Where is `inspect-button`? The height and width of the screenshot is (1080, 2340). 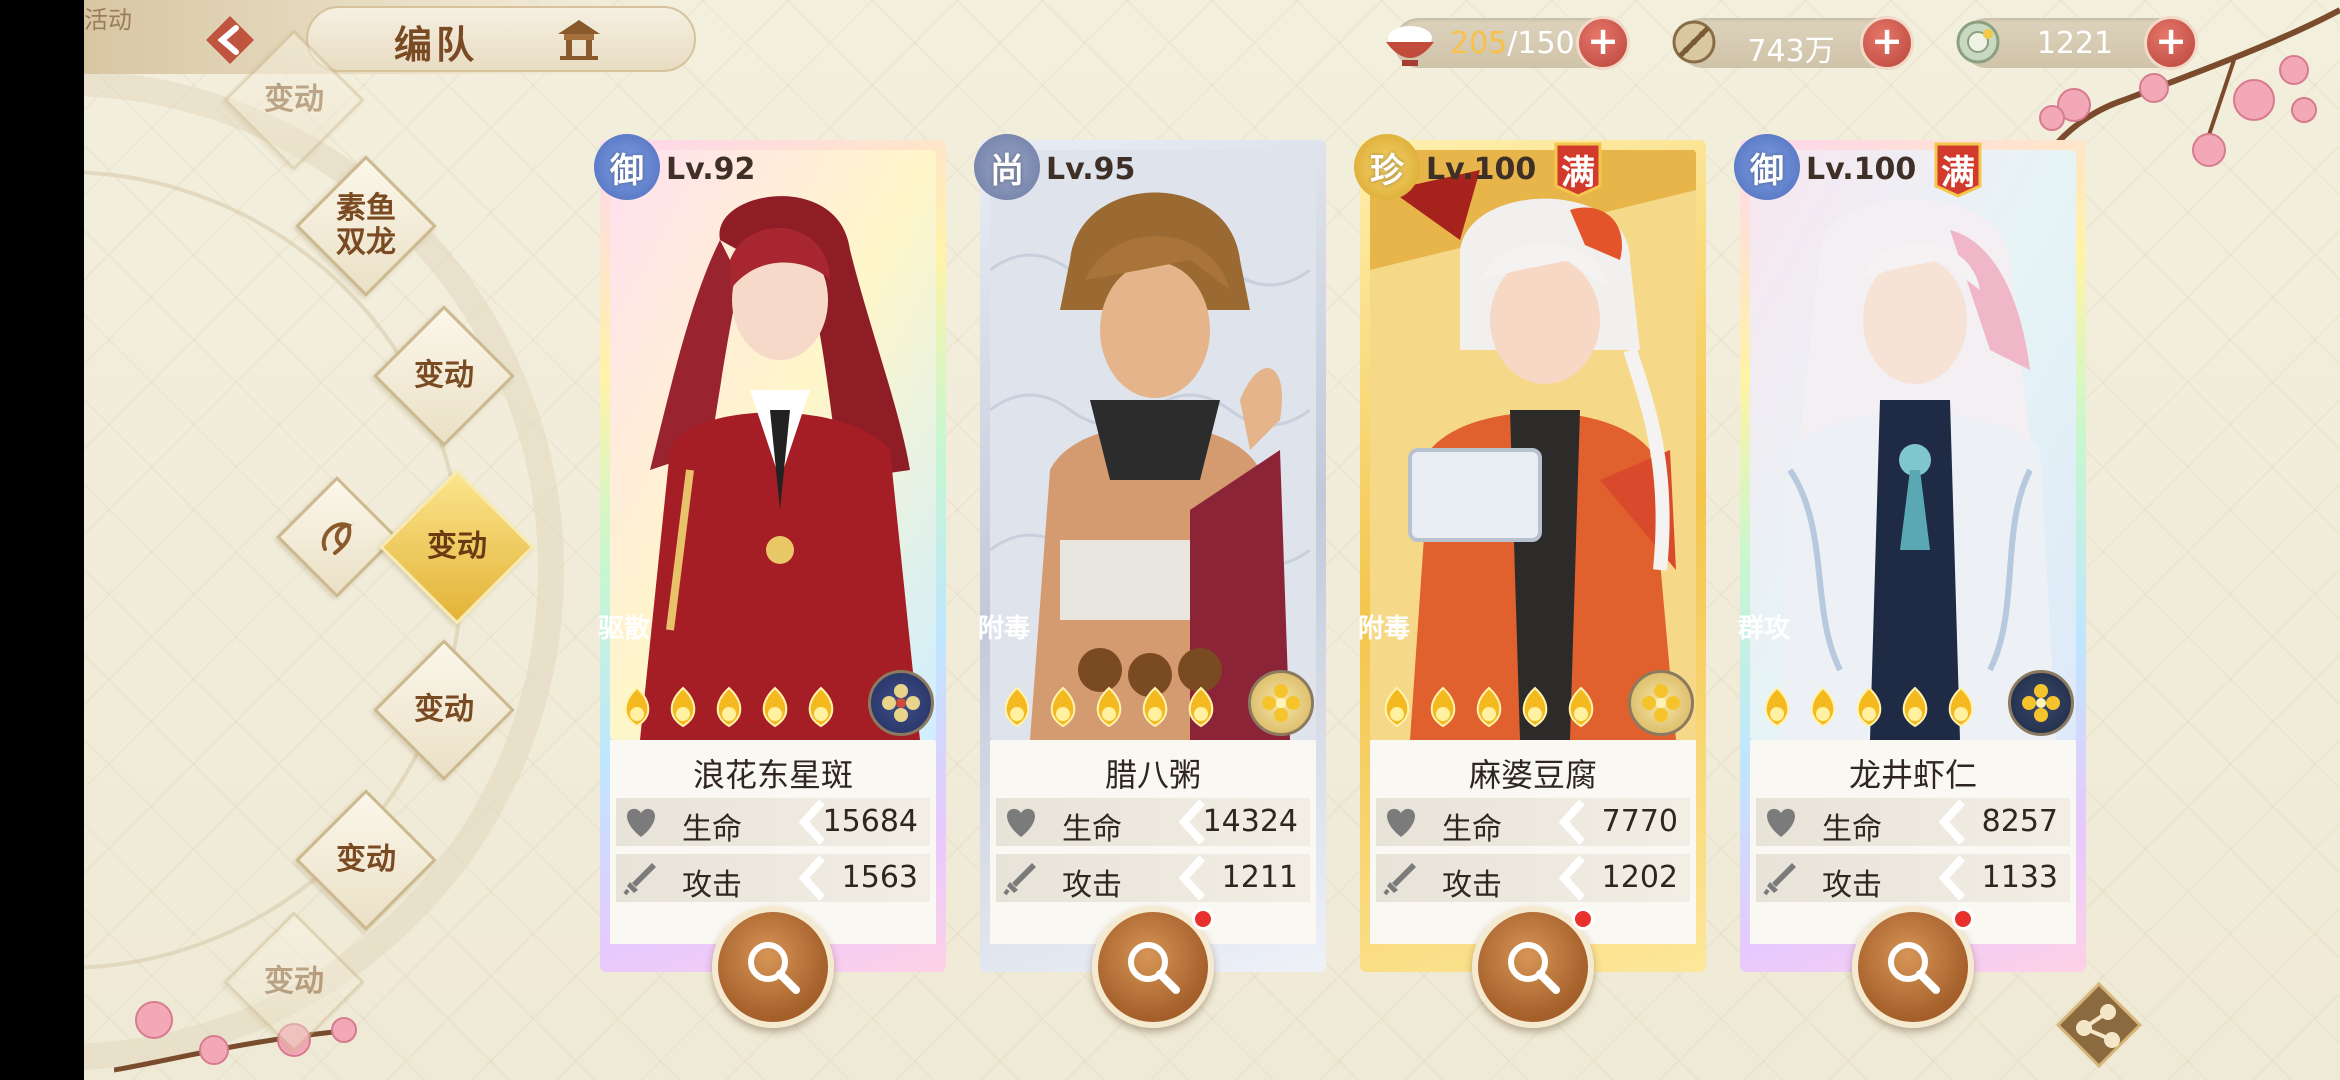
inspect-button is located at coordinates (773, 967).